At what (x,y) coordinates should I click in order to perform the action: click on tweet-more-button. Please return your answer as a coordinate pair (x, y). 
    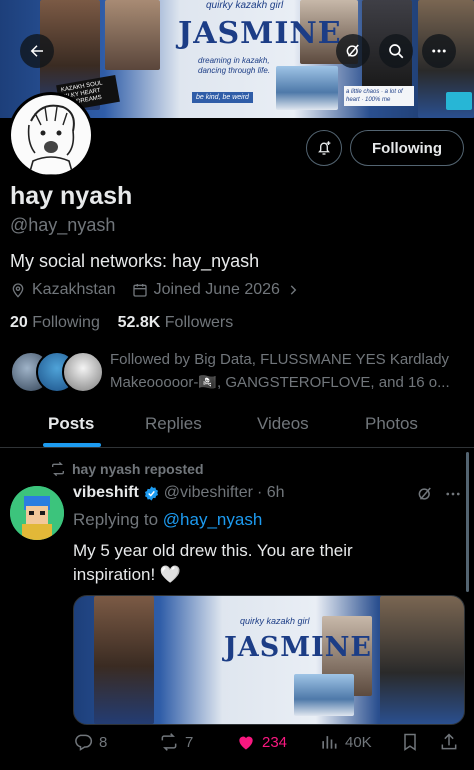
    Looking at the image, I should click on (453, 496).